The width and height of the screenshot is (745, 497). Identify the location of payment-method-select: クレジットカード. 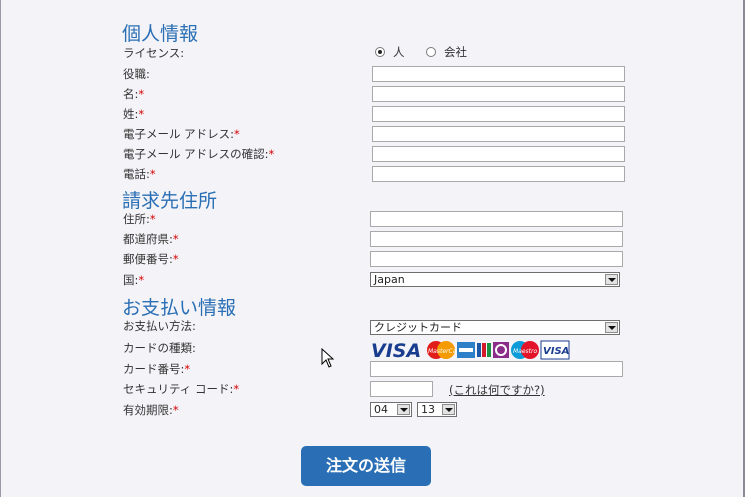
(495, 327).